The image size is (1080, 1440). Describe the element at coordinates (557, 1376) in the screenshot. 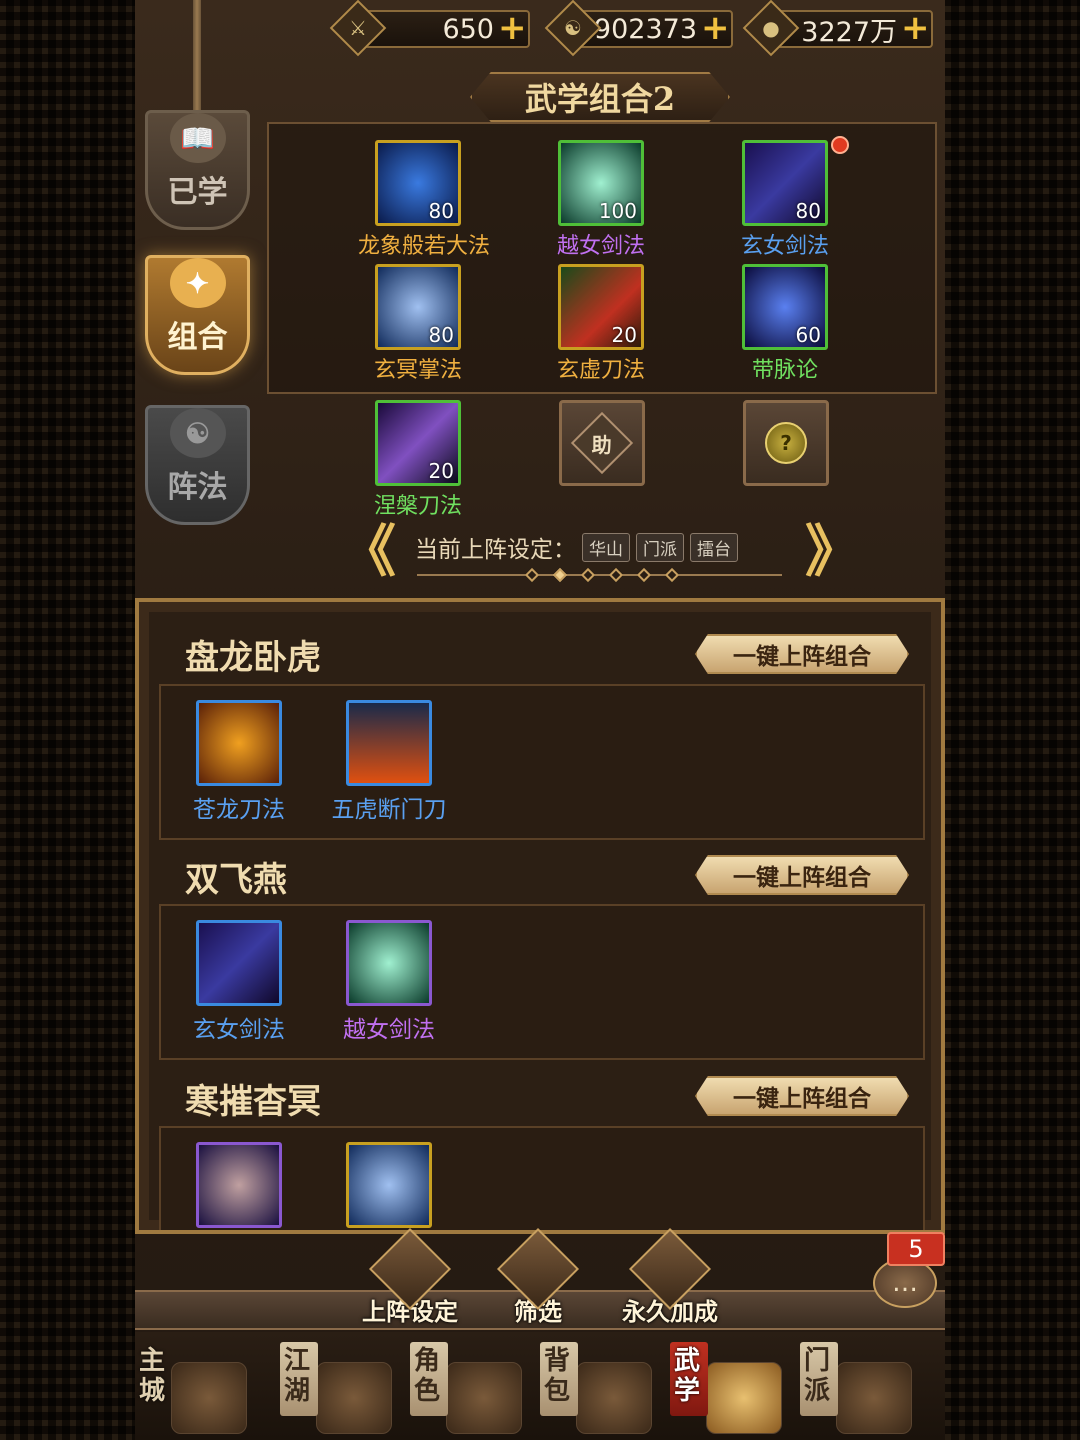

I see `nav-label: 背包` at that location.